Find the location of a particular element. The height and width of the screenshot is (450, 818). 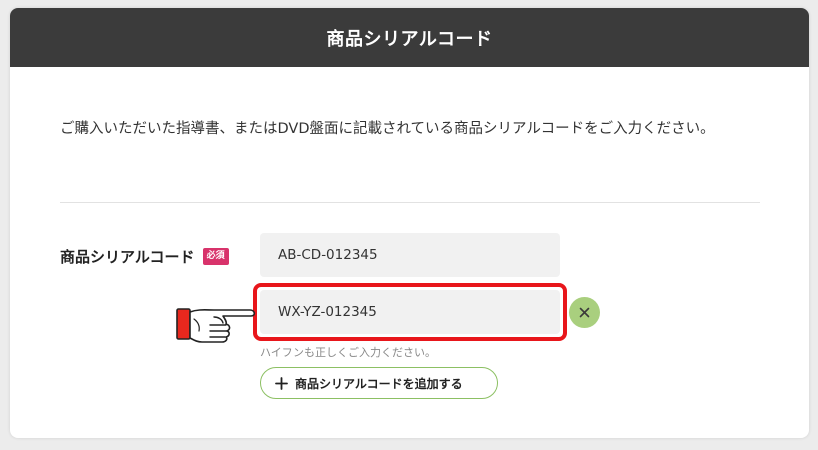

plus-icon is located at coordinates (281, 383).